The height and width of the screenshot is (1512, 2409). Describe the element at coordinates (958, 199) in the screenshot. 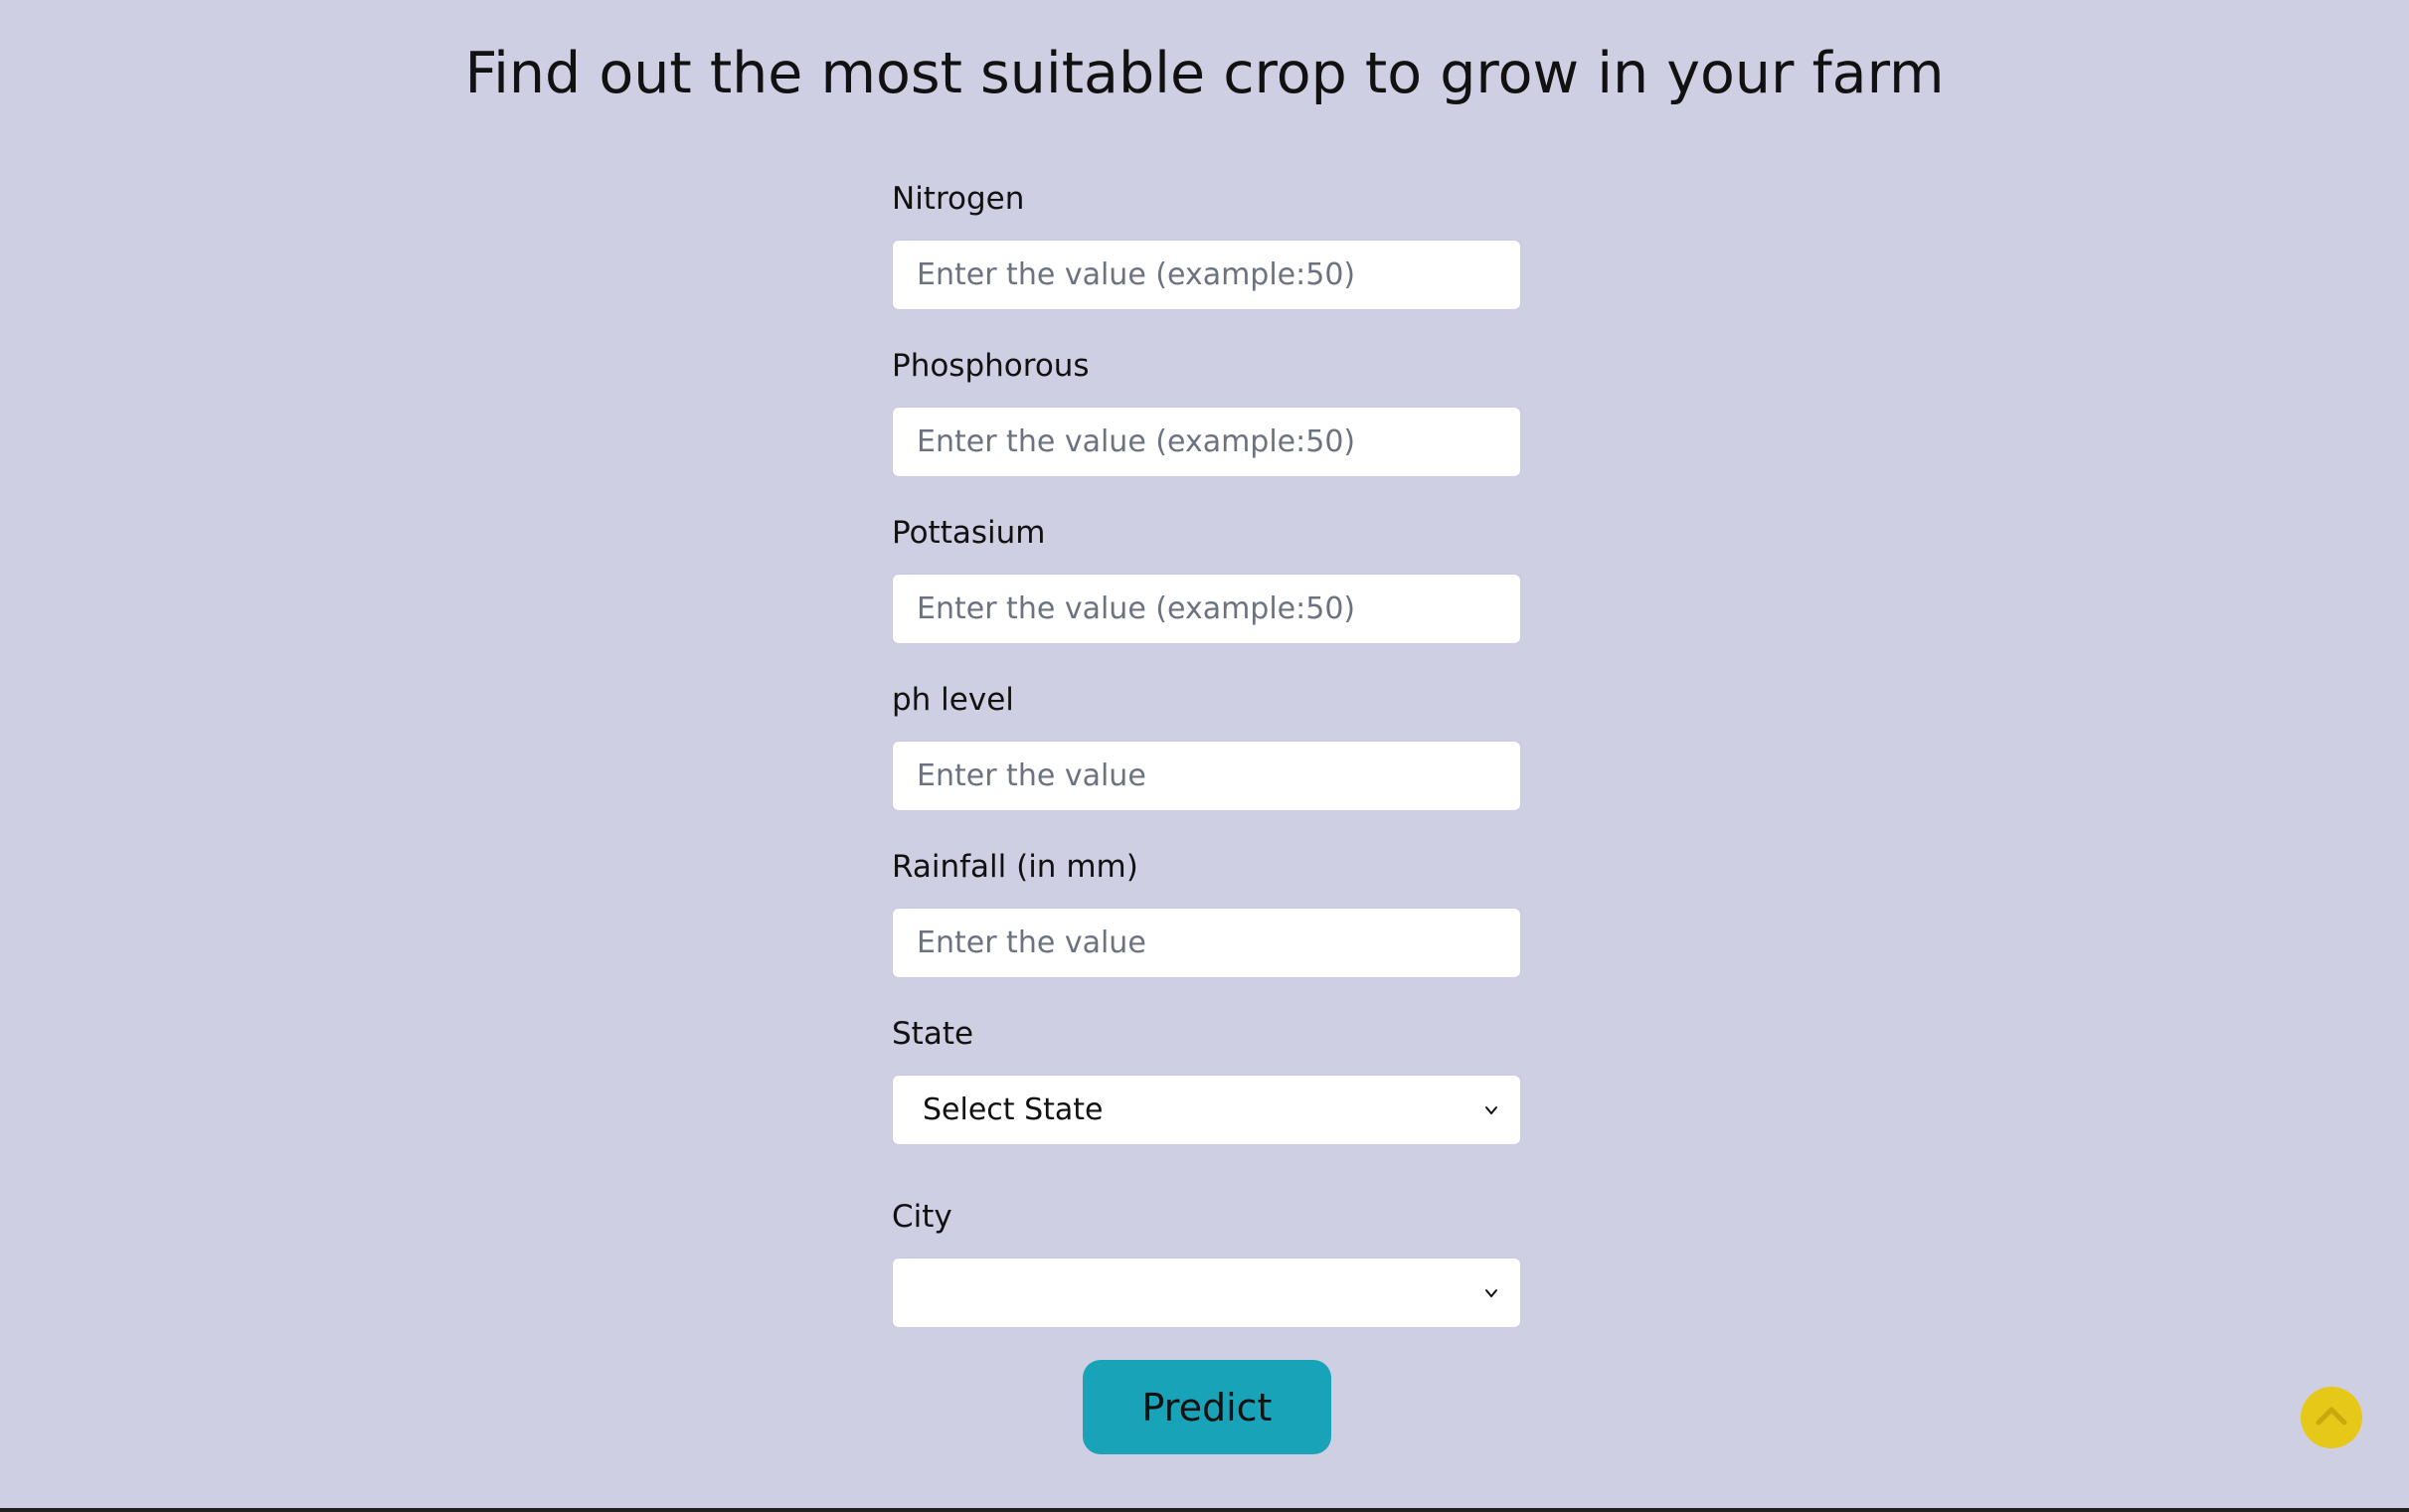

I see `nitrogen-label: Nitrogen` at that location.